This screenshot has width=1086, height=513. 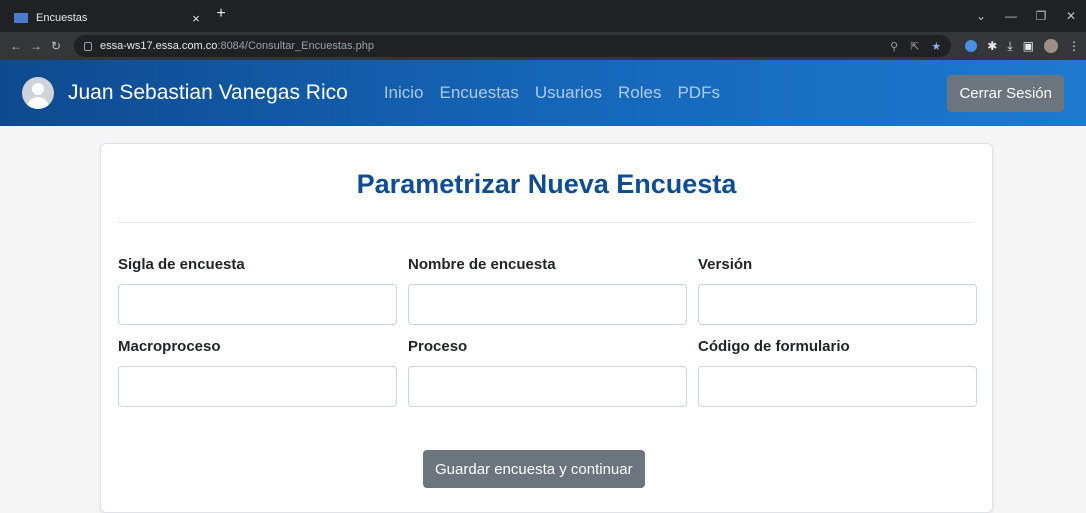 What do you see at coordinates (936, 46) in the screenshot?
I see `bookmark-star-icon: ★` at bounding box center [936, 46].